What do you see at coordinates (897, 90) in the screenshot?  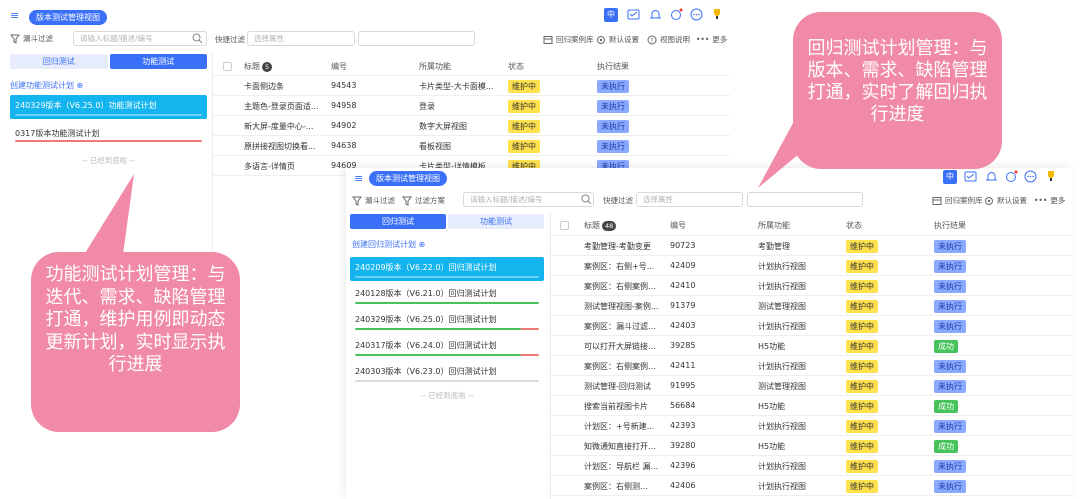 I see `regression-plan-callout: 回归测试计划管理：与版本、需求、缺陷管理打通，实时了解回归执行进度` at bounding box center [897, 90].